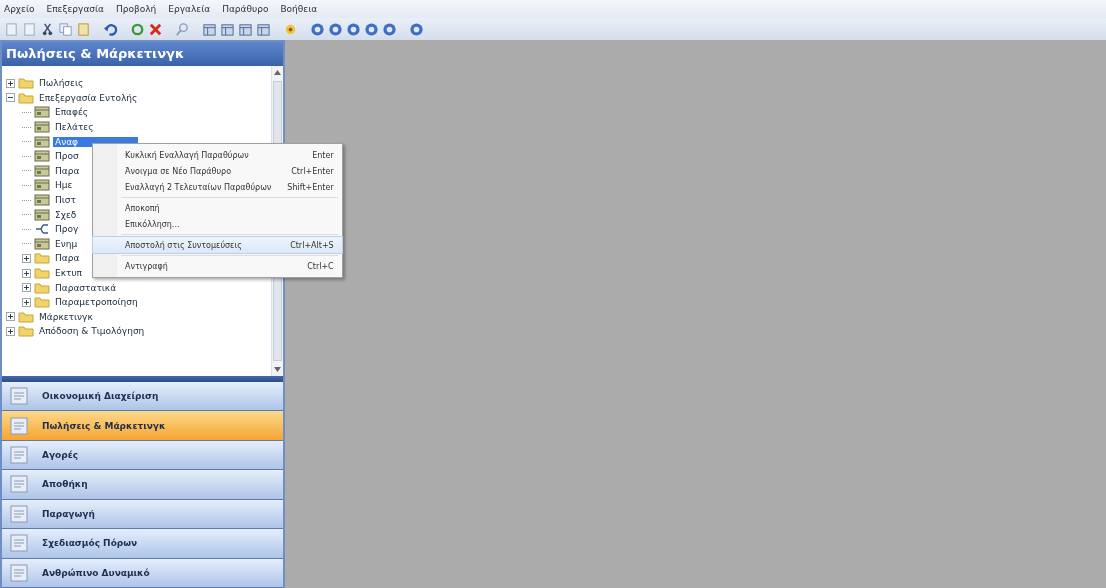  Describe the element at coordinates (142, 573) in the screenshot. I see `module-button: Ανθρώπινο Δυναμικό` at that location.